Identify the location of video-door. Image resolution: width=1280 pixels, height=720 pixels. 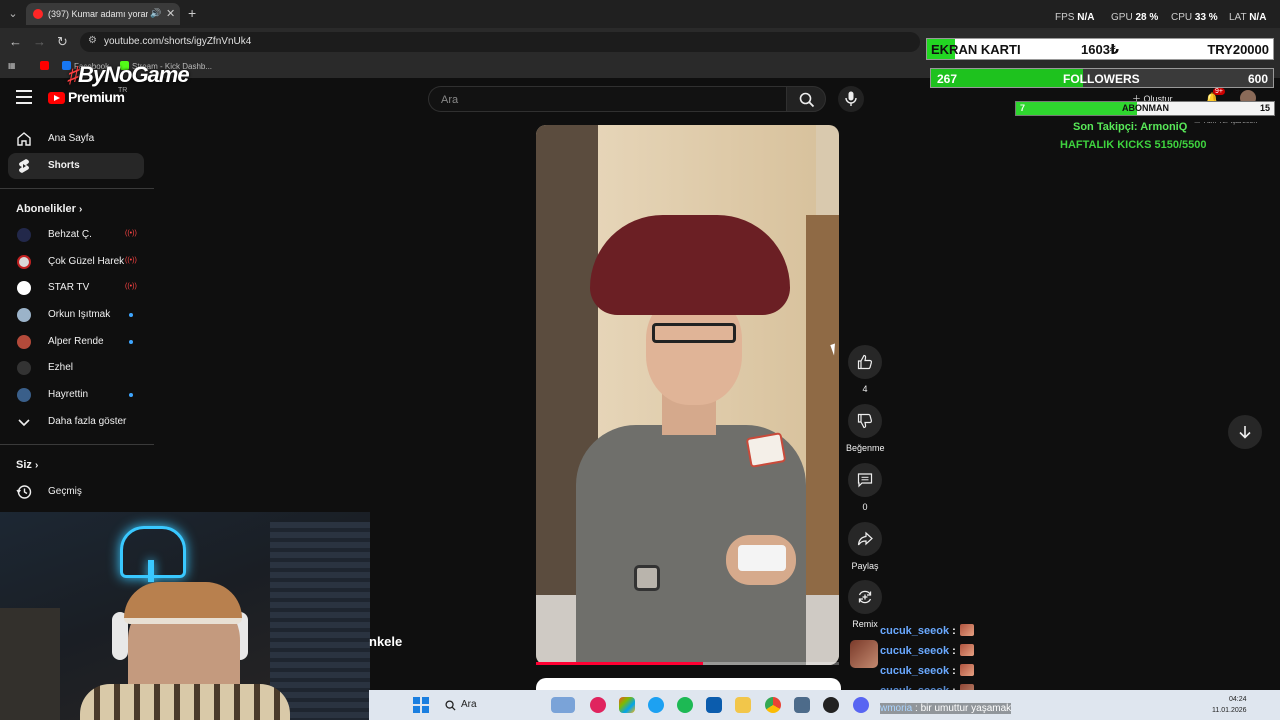
(822, 425).